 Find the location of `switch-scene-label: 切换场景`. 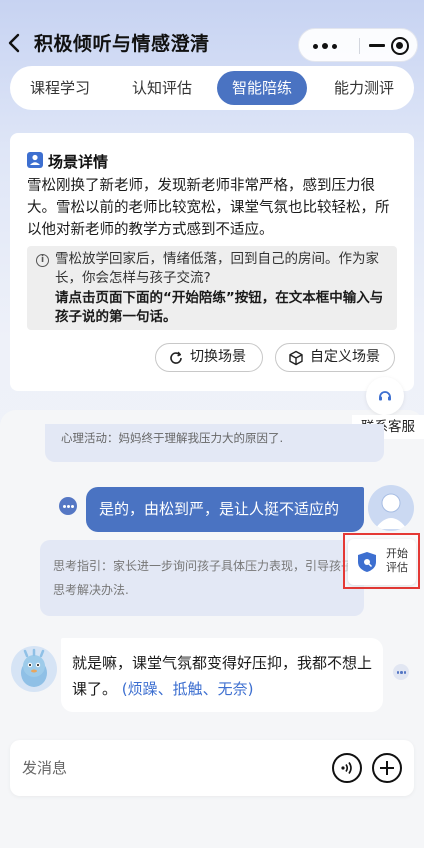

switch-scene-label: 切换场景 is located at coordinates (218, 357).